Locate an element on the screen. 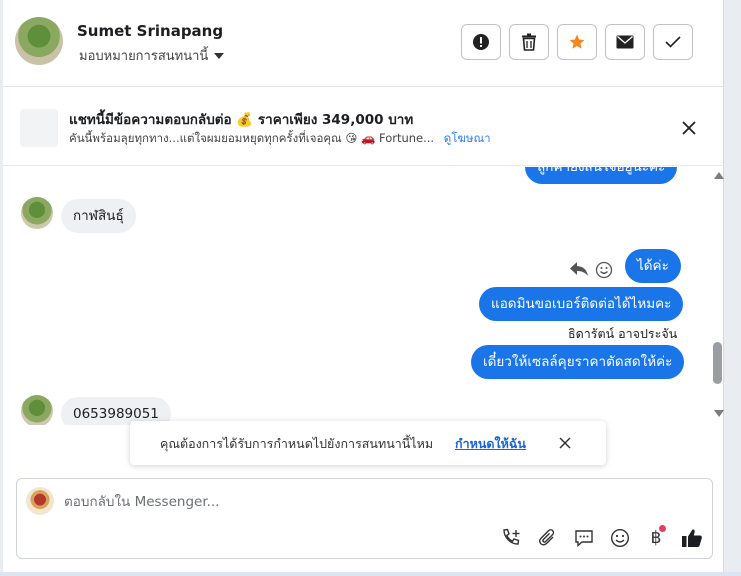 The width and height of the screenshot is (741, 576). trash-icon is located at coordinates (529, 42).